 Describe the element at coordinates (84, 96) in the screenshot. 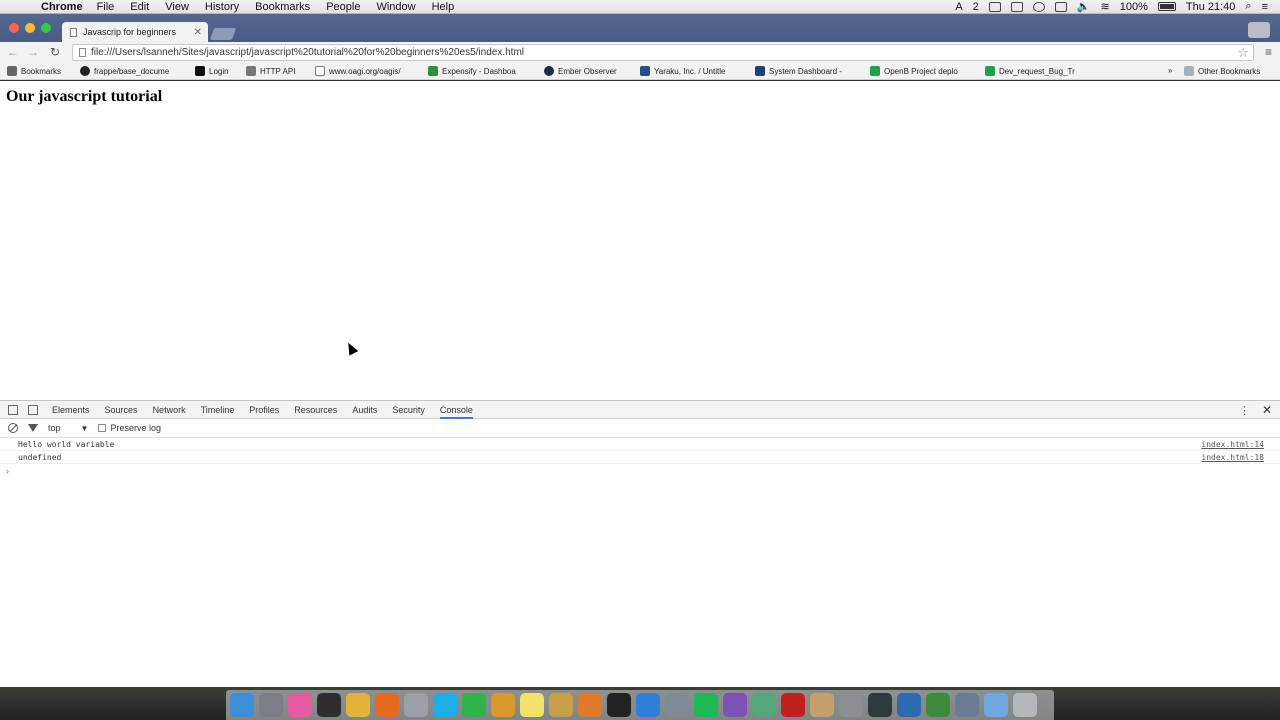

I see `page-heading: Our javascript tutorial` at that location.